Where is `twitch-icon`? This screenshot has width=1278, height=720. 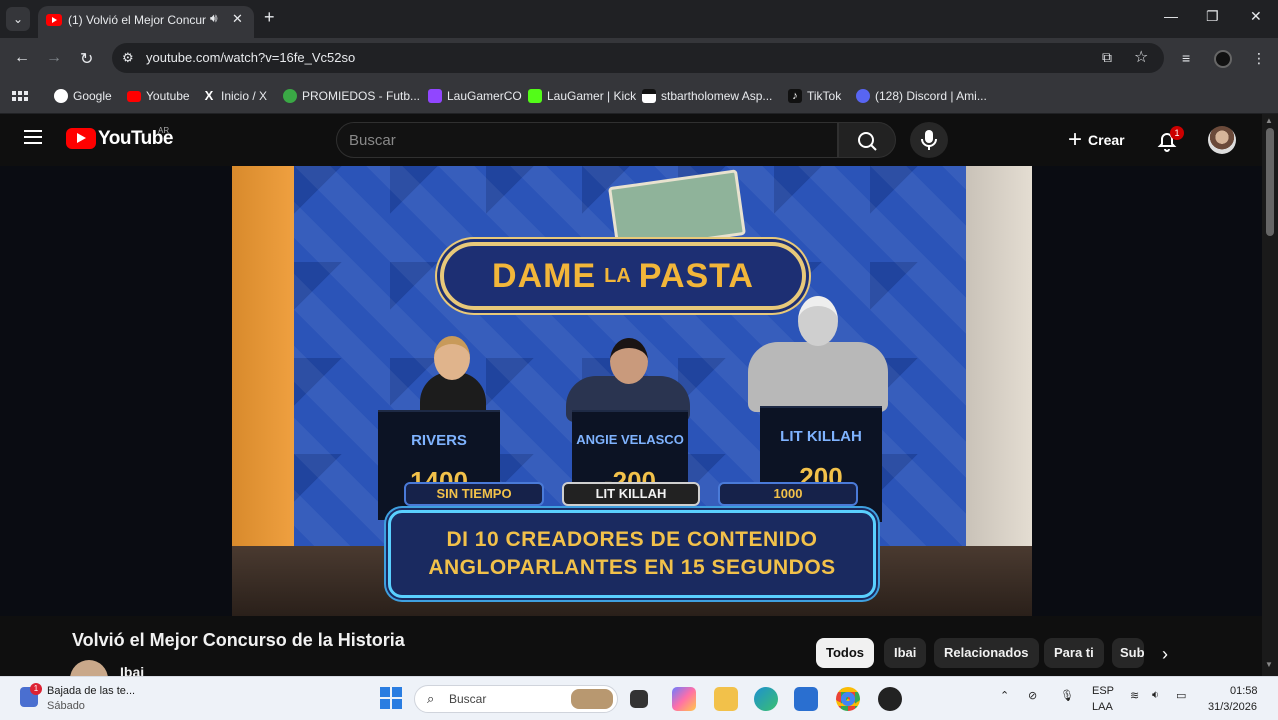 twitch-icon is located at coordinates (435, 96).